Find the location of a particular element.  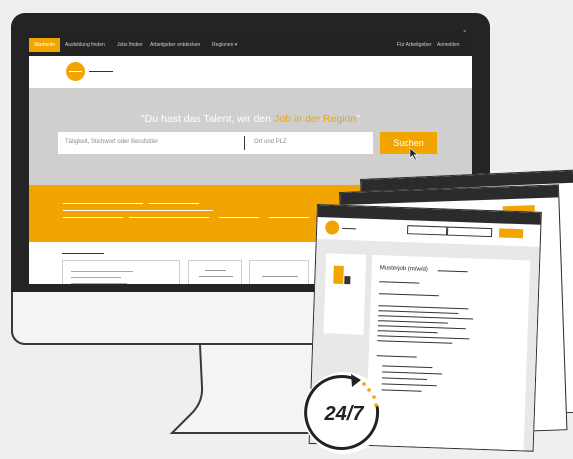

title-line is located at coordinates (452, 271).